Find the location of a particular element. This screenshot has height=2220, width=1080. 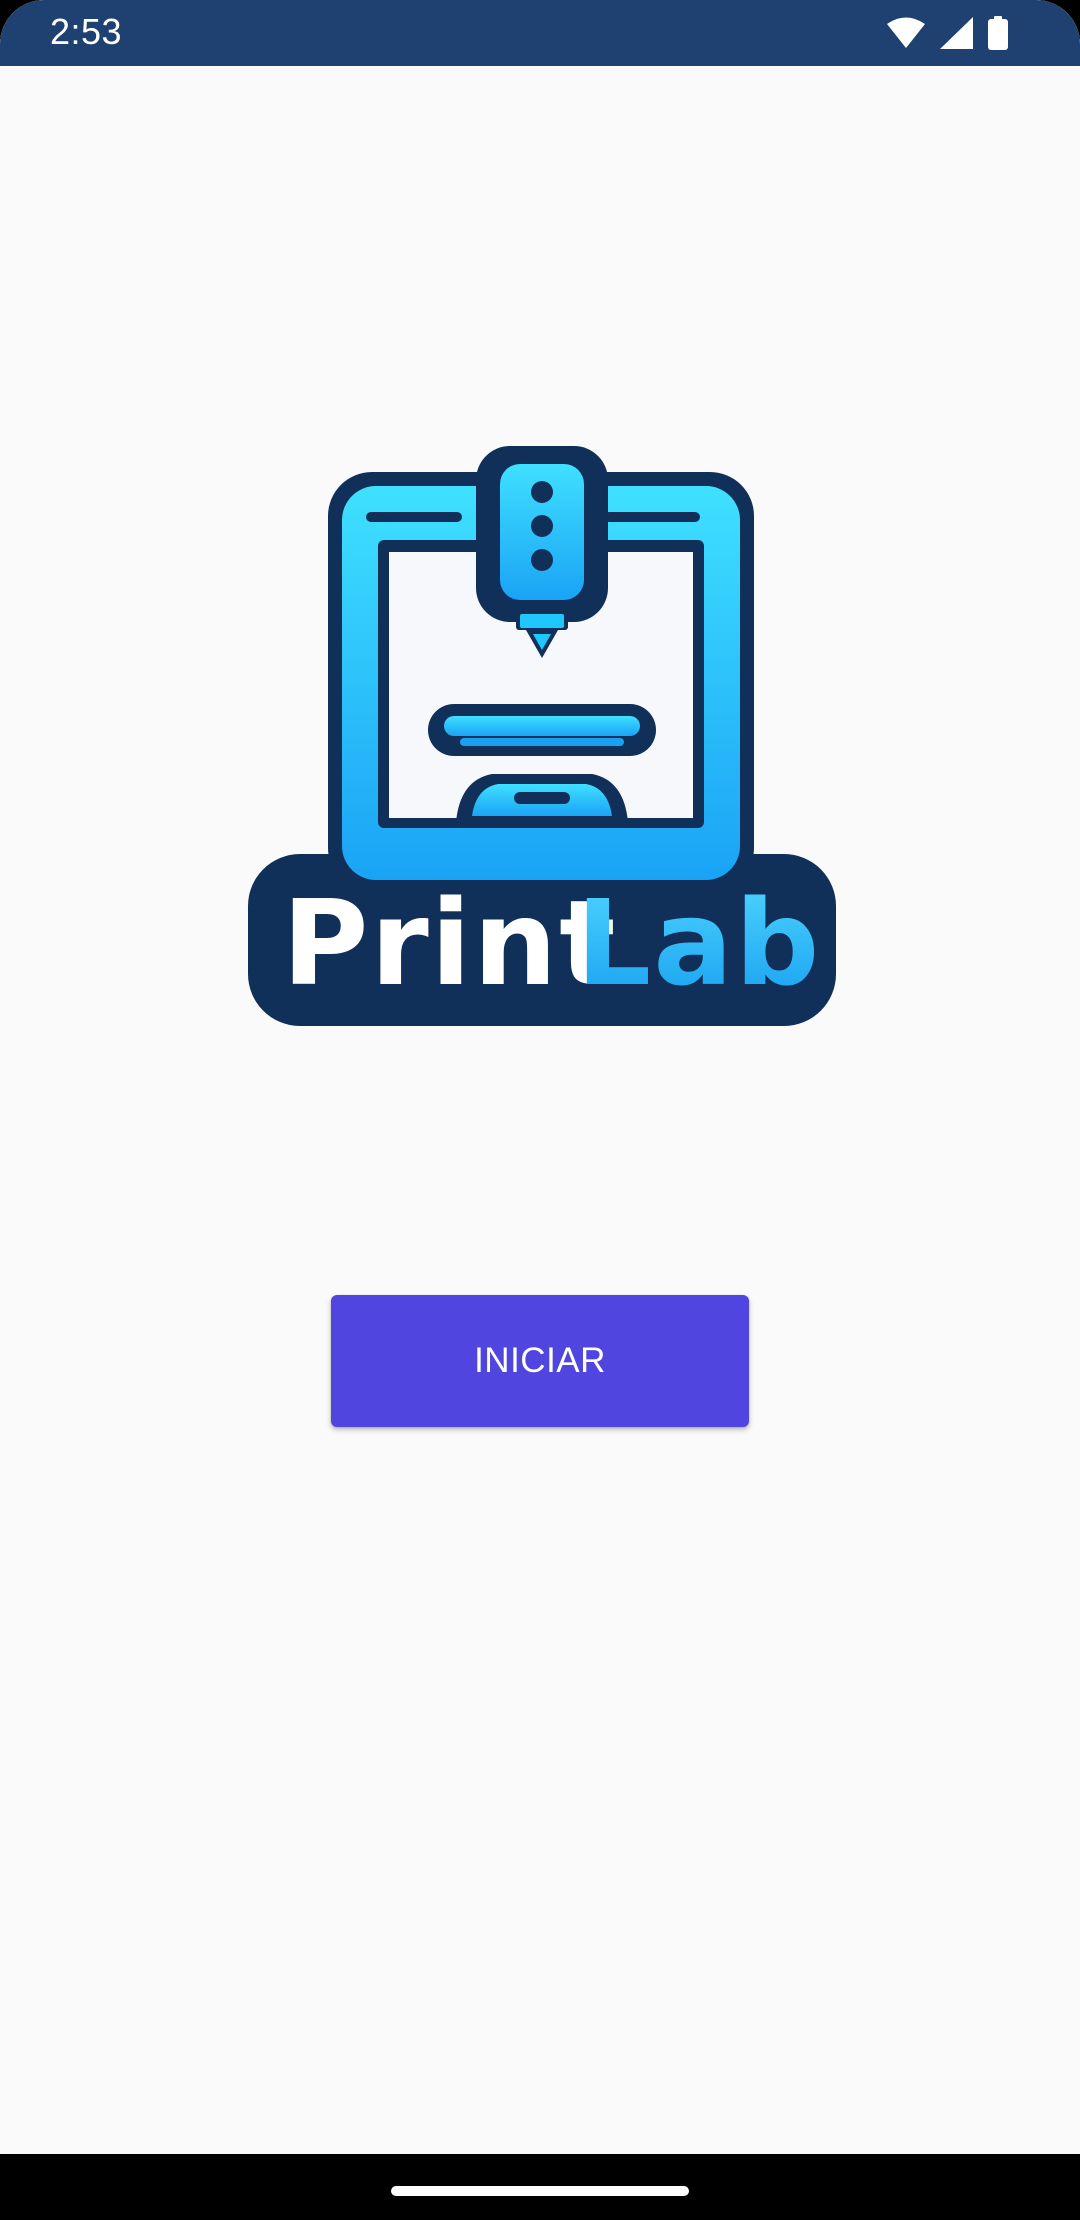

status-time: 2:53 is located at coordinates (86, 31).